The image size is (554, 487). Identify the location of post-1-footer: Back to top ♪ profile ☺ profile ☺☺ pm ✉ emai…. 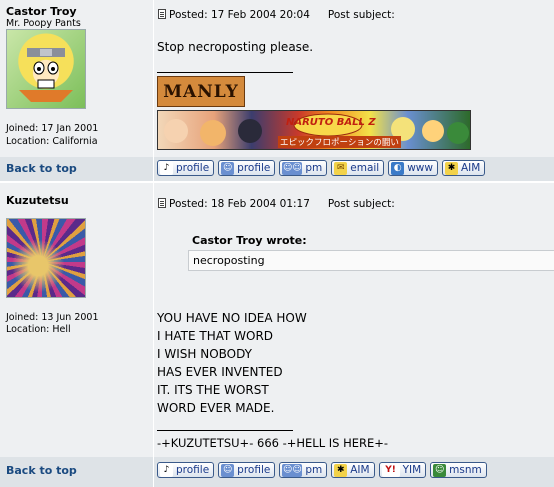
(277, 169).